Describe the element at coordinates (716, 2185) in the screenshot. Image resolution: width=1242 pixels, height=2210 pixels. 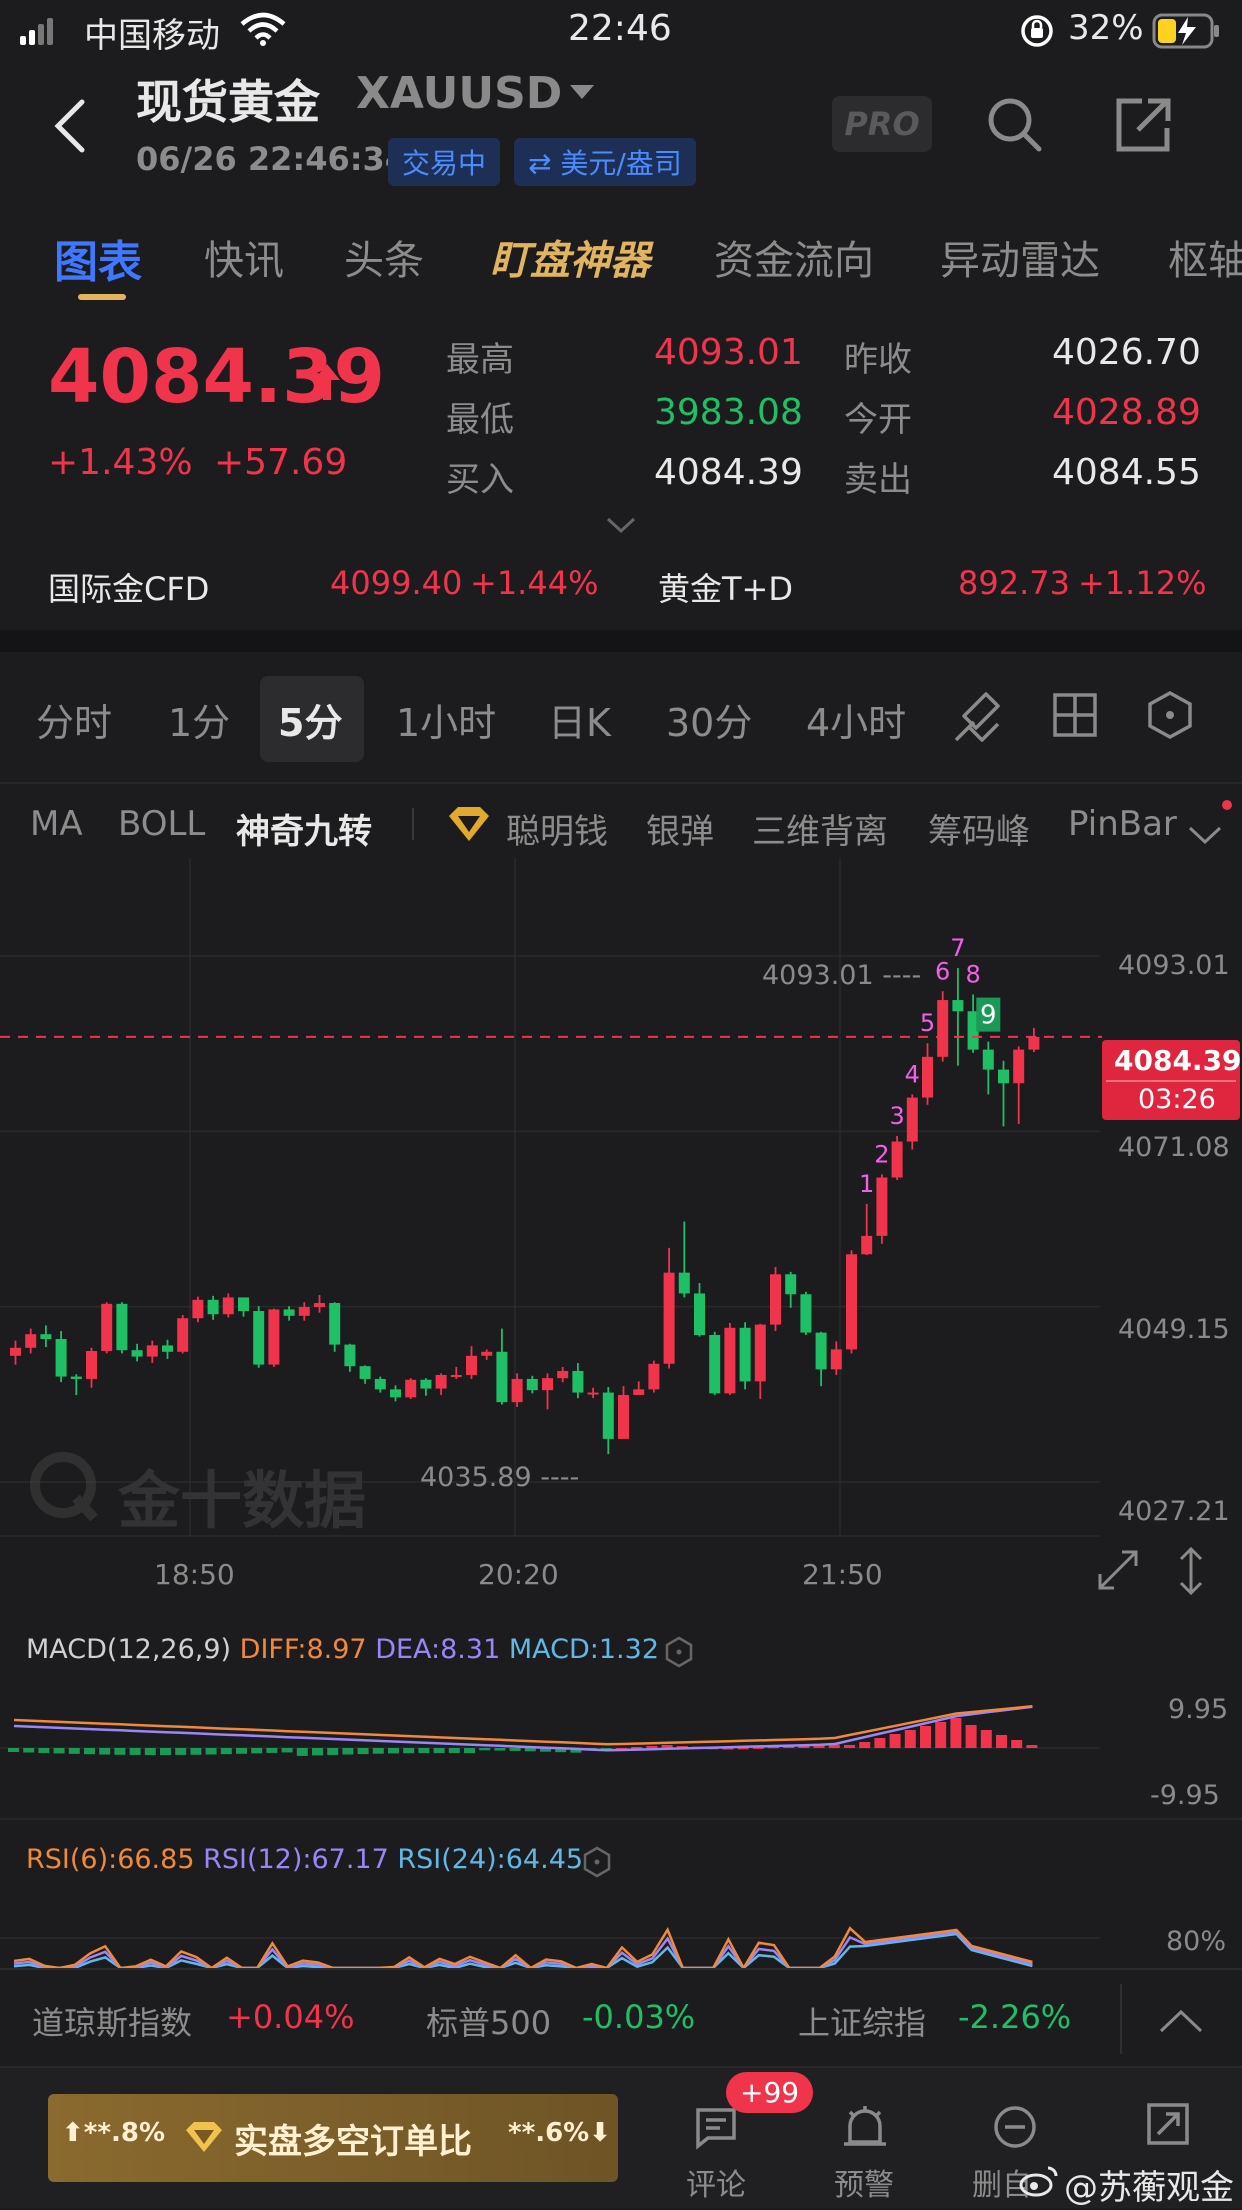
I see `comment-label: 评论` at that location.